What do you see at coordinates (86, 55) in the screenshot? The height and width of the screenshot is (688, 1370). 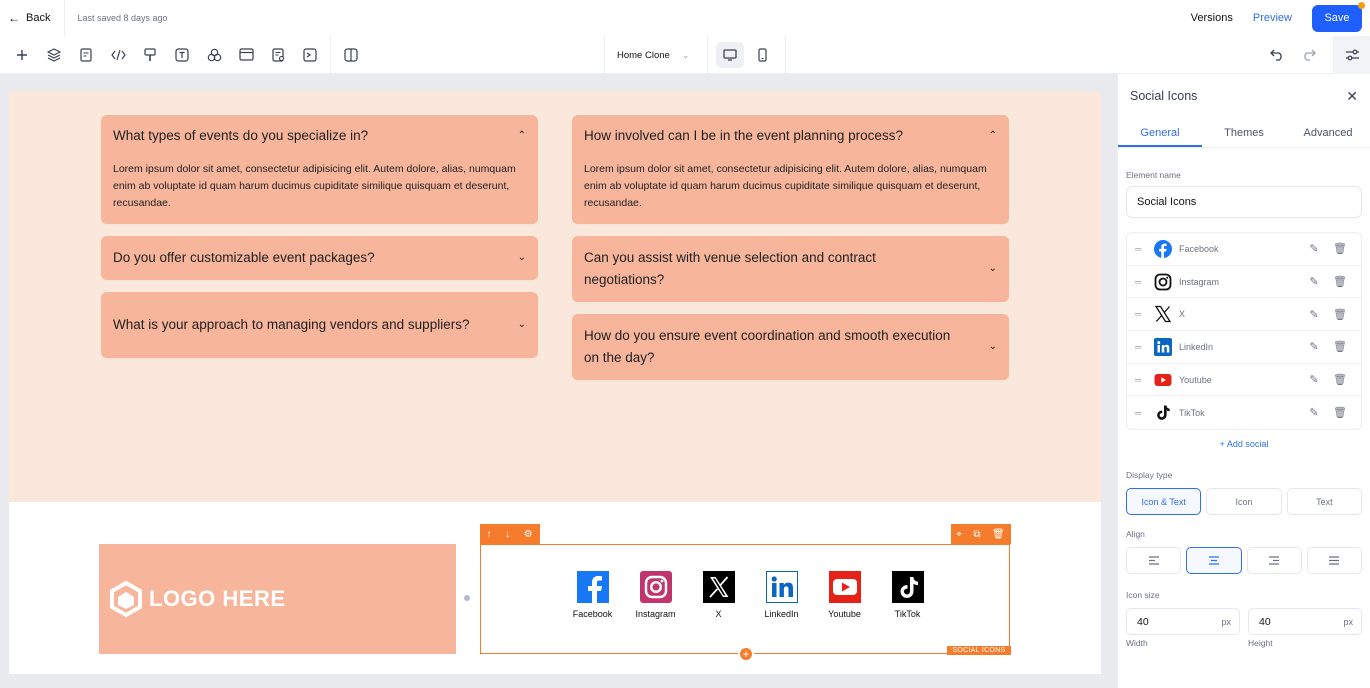 I see `pages-icon` at bounding box center [86, 55].